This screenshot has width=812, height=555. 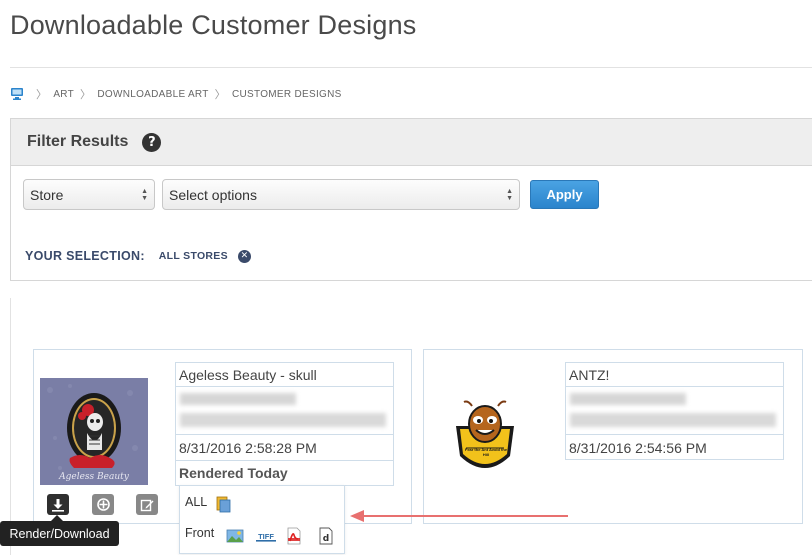 I want to click on pdf-icon, so click(x=294, y=536).